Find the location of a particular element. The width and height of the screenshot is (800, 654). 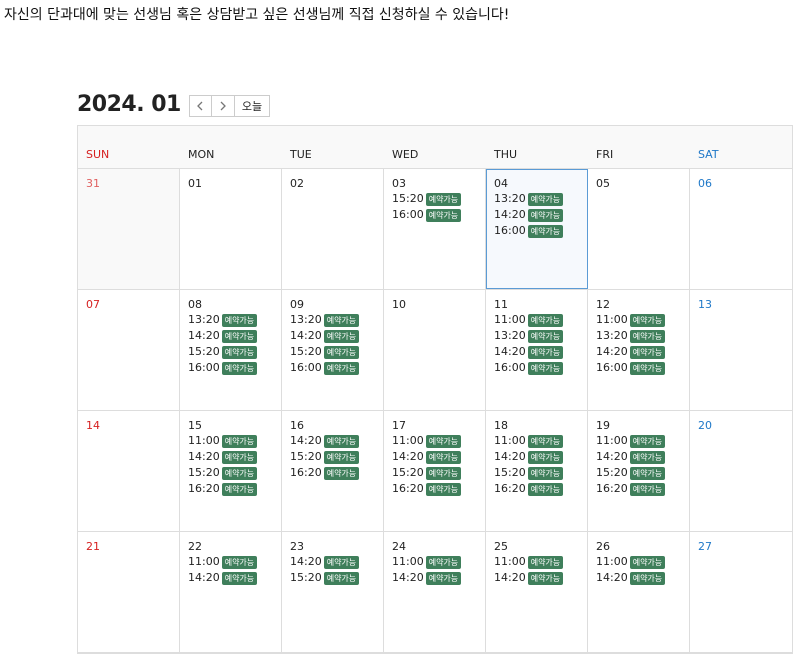

day-cell: 20 is located at coordinates (741, 471).